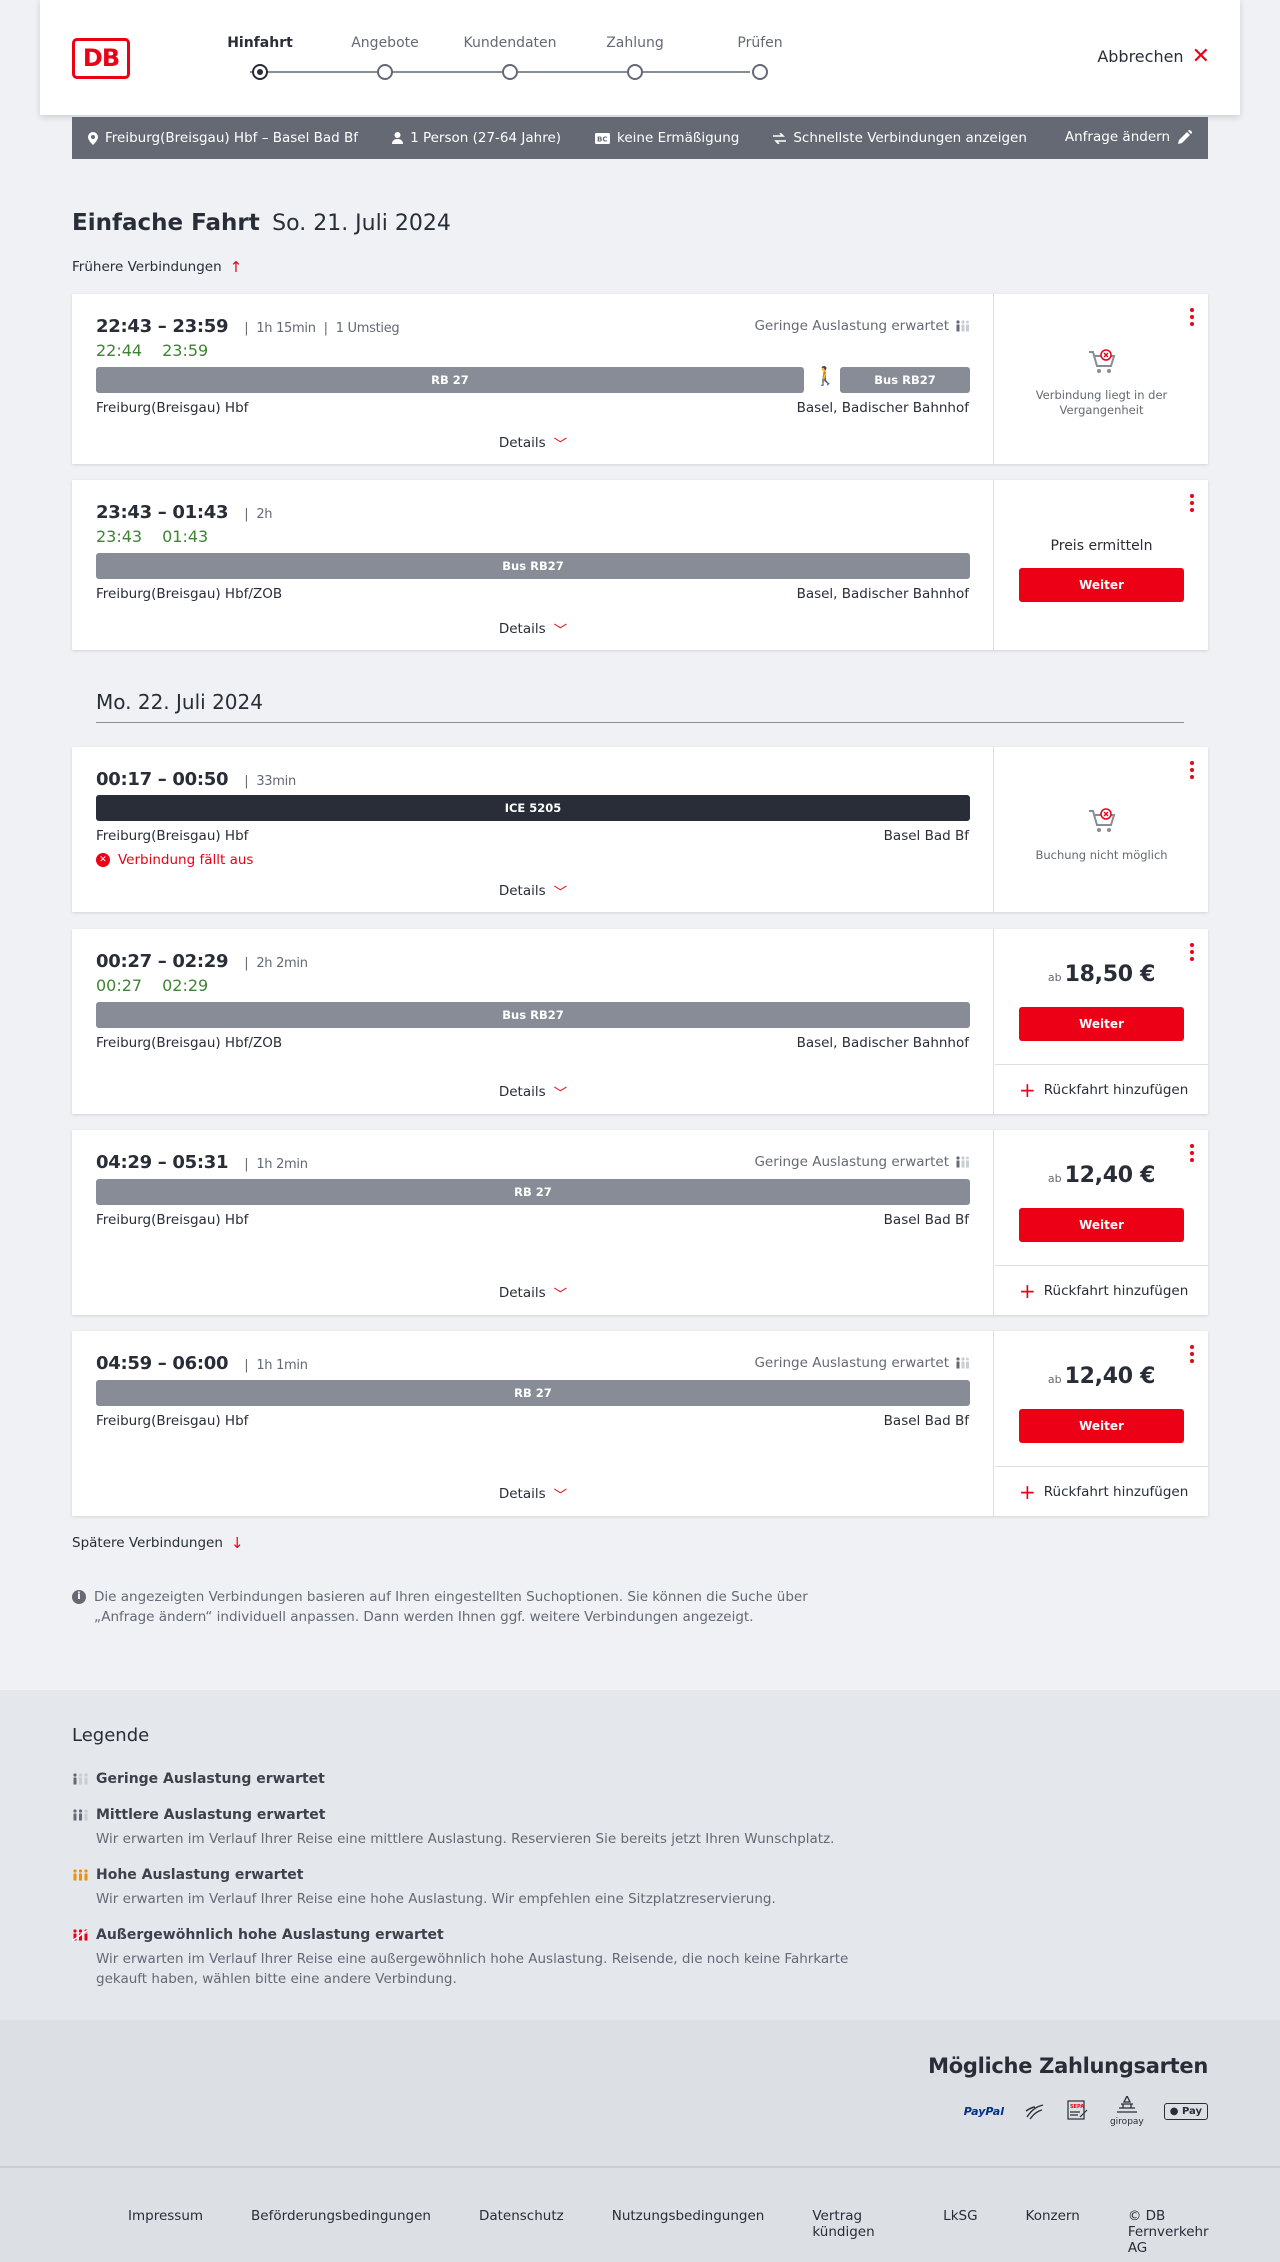 The image size is (1280, 2262). I want to click on price: ab 12,40 €, so click(1101, 1175).